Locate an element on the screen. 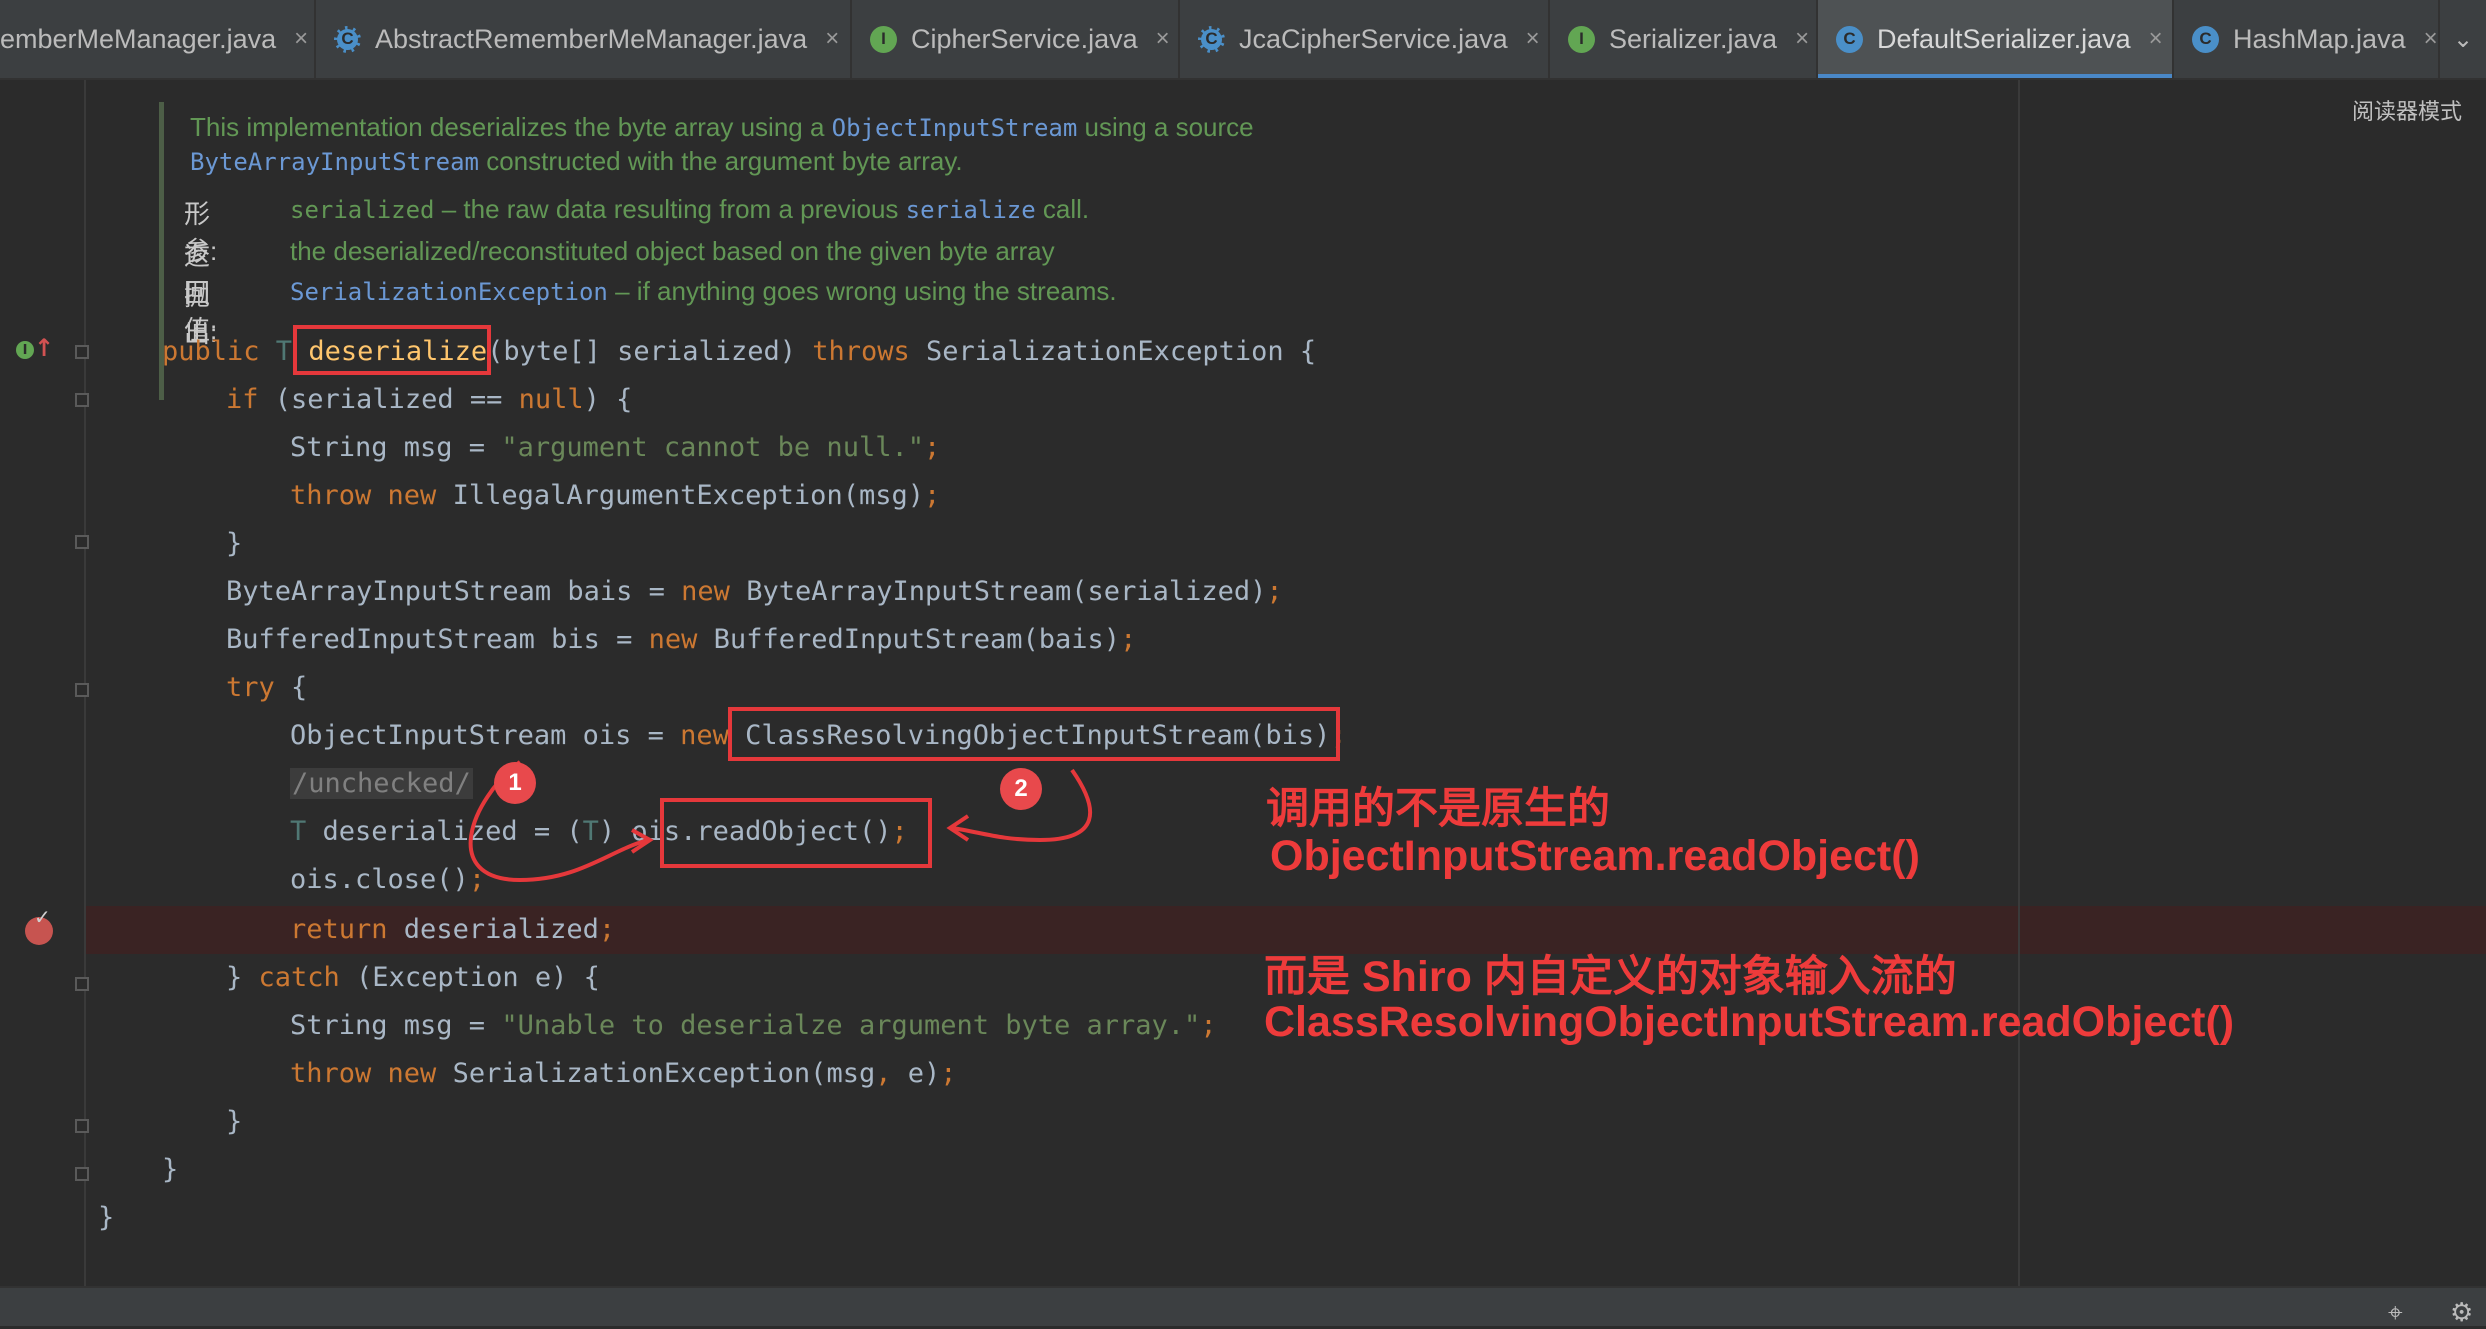 The height and width of the screenshot is (1329, 2486). tab-label: HashMap.java is located at coordinates (2319, 38).